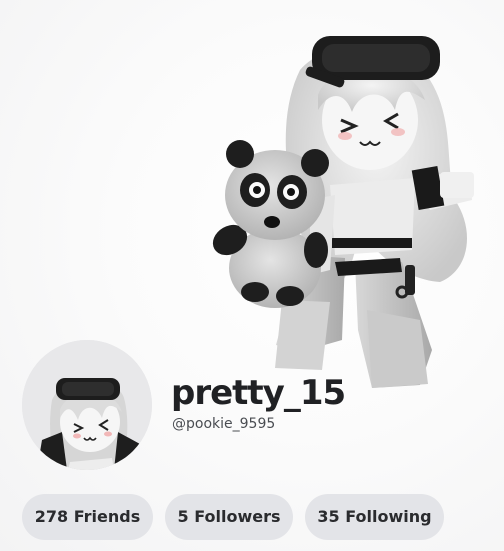 This screenshot has height=551, width=504. I want to click on username: @pookie_9595, so click(224, 424).